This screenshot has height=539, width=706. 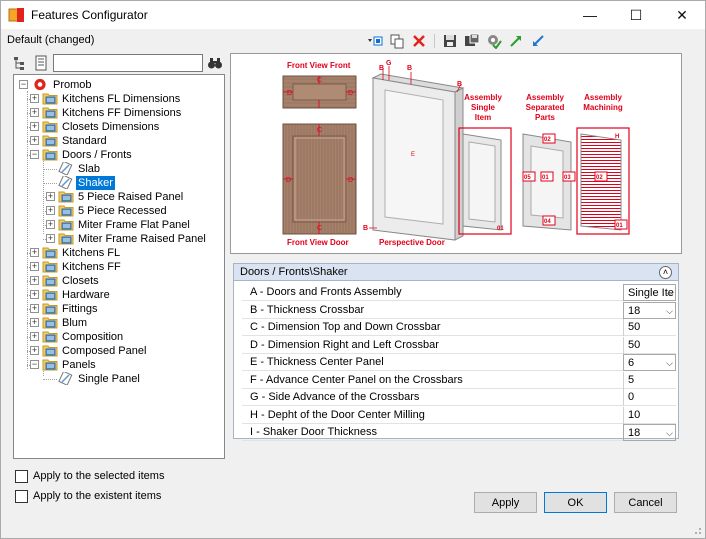 What do you see at coordinates (350, 180) in the screenshot?
I see `door-dim-d-right: D` at bounding box center [350, 180].